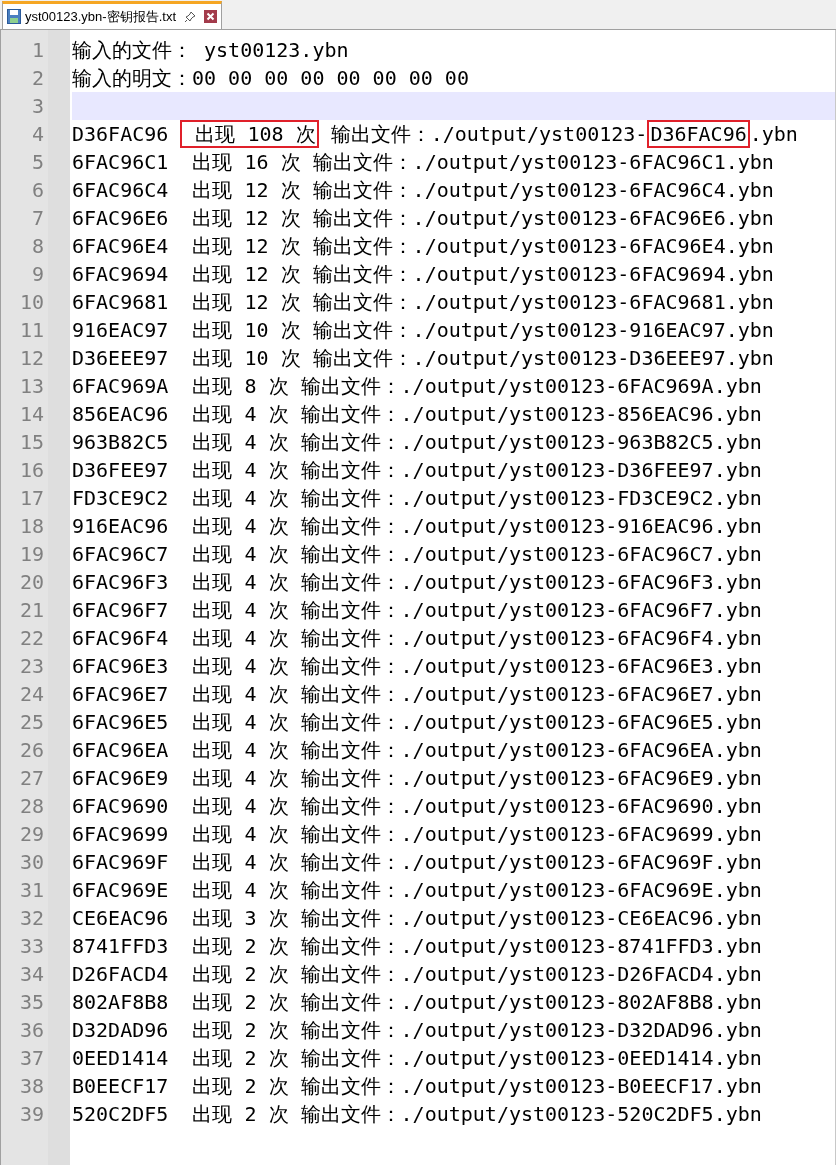 The height and width of the screenshot is (1165, 836). What do you see at coordinates (417, 498) in the screenshot?
I see `code-line: FD3CE9C2 出现 4 次 输出文件：./output/yst00123-FD3CE9C2.ybn` at bounding box center [417, 498].